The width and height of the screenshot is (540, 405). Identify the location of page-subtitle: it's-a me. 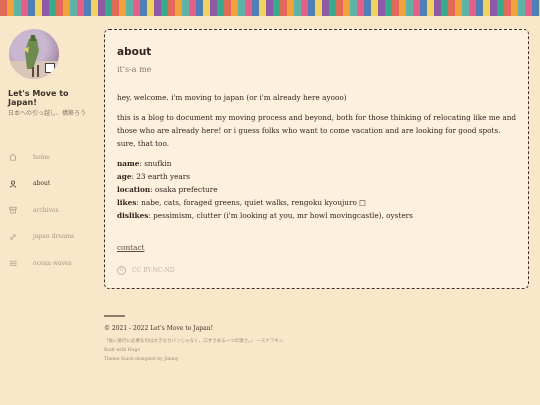
(134, 69).